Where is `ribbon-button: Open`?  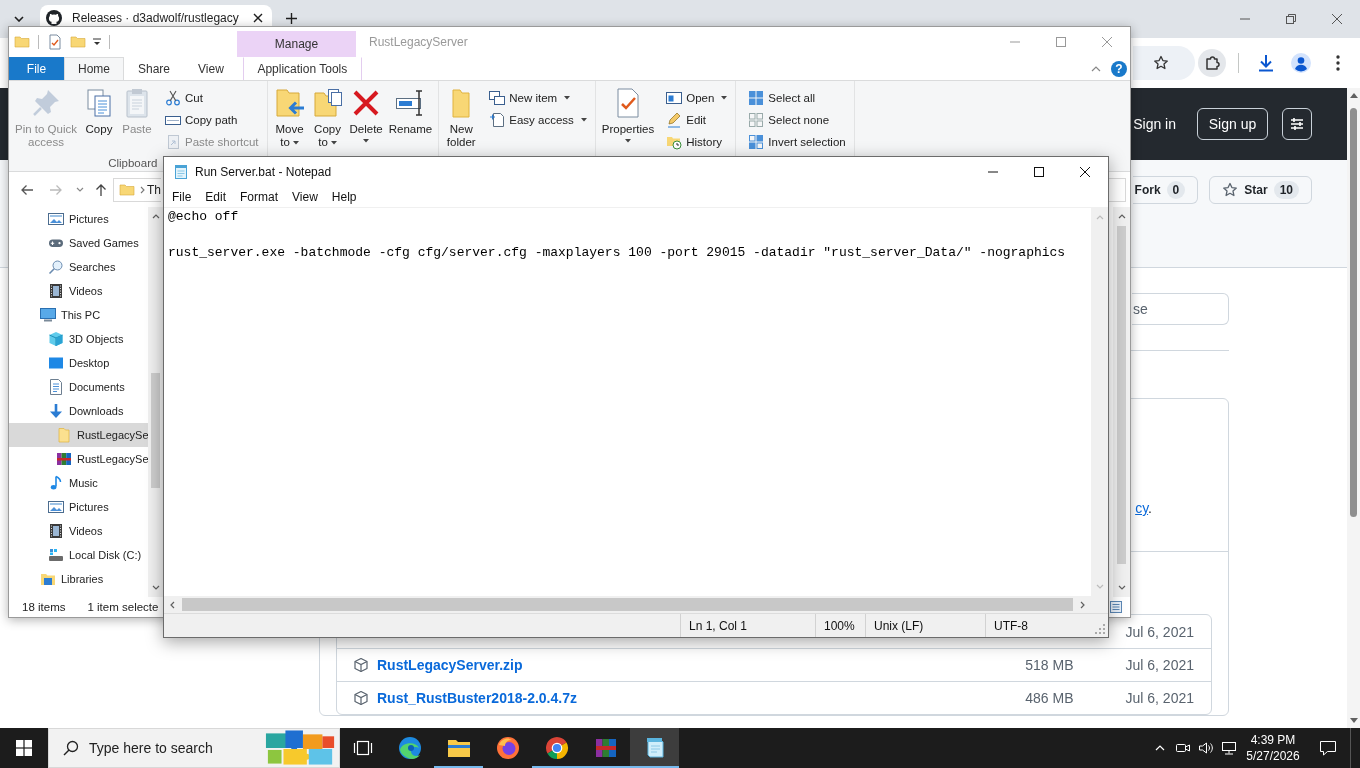 ribbon-button: Open is located at coordinates (697, 98).